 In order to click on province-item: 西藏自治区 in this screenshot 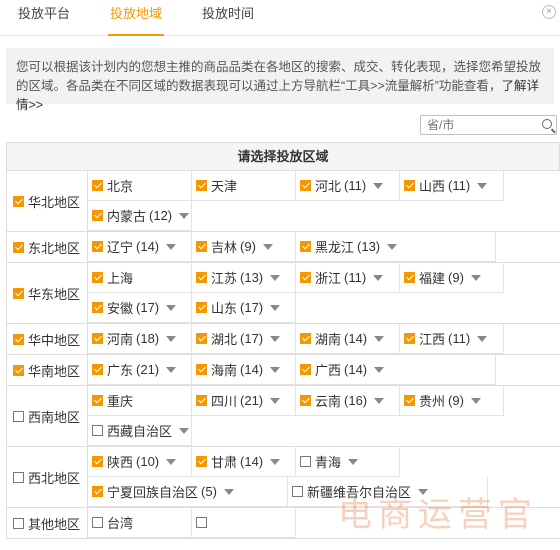, I will do `click(140, 431)`.